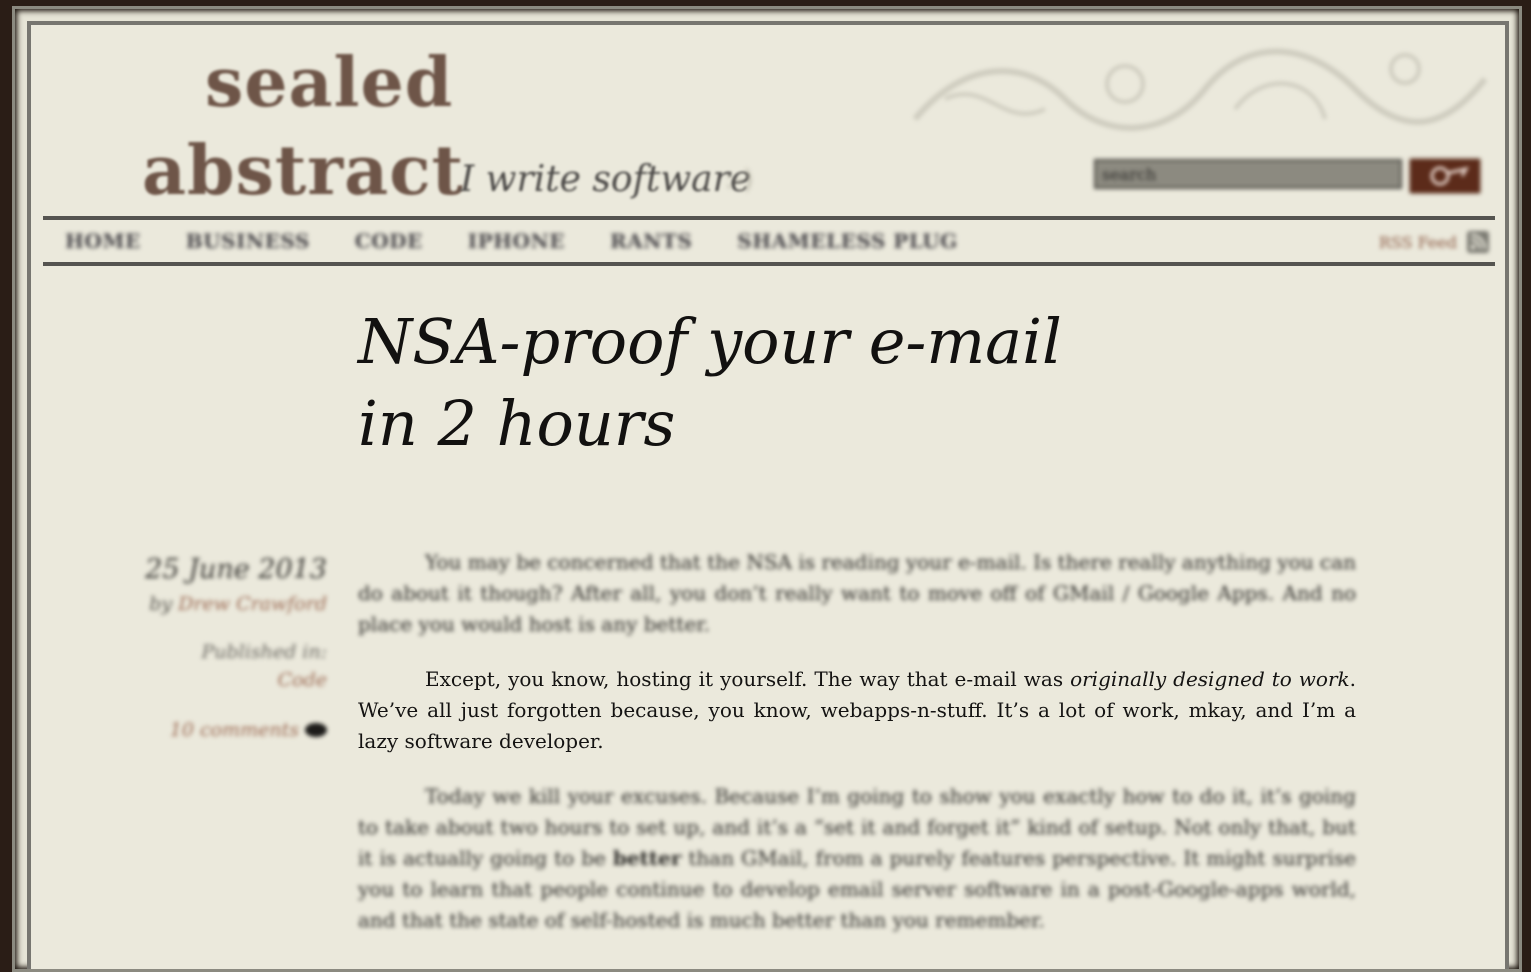  Describe the element at coordinates (234, 730) in the screenshot. I see `comments-count: 10 comments` at that location.